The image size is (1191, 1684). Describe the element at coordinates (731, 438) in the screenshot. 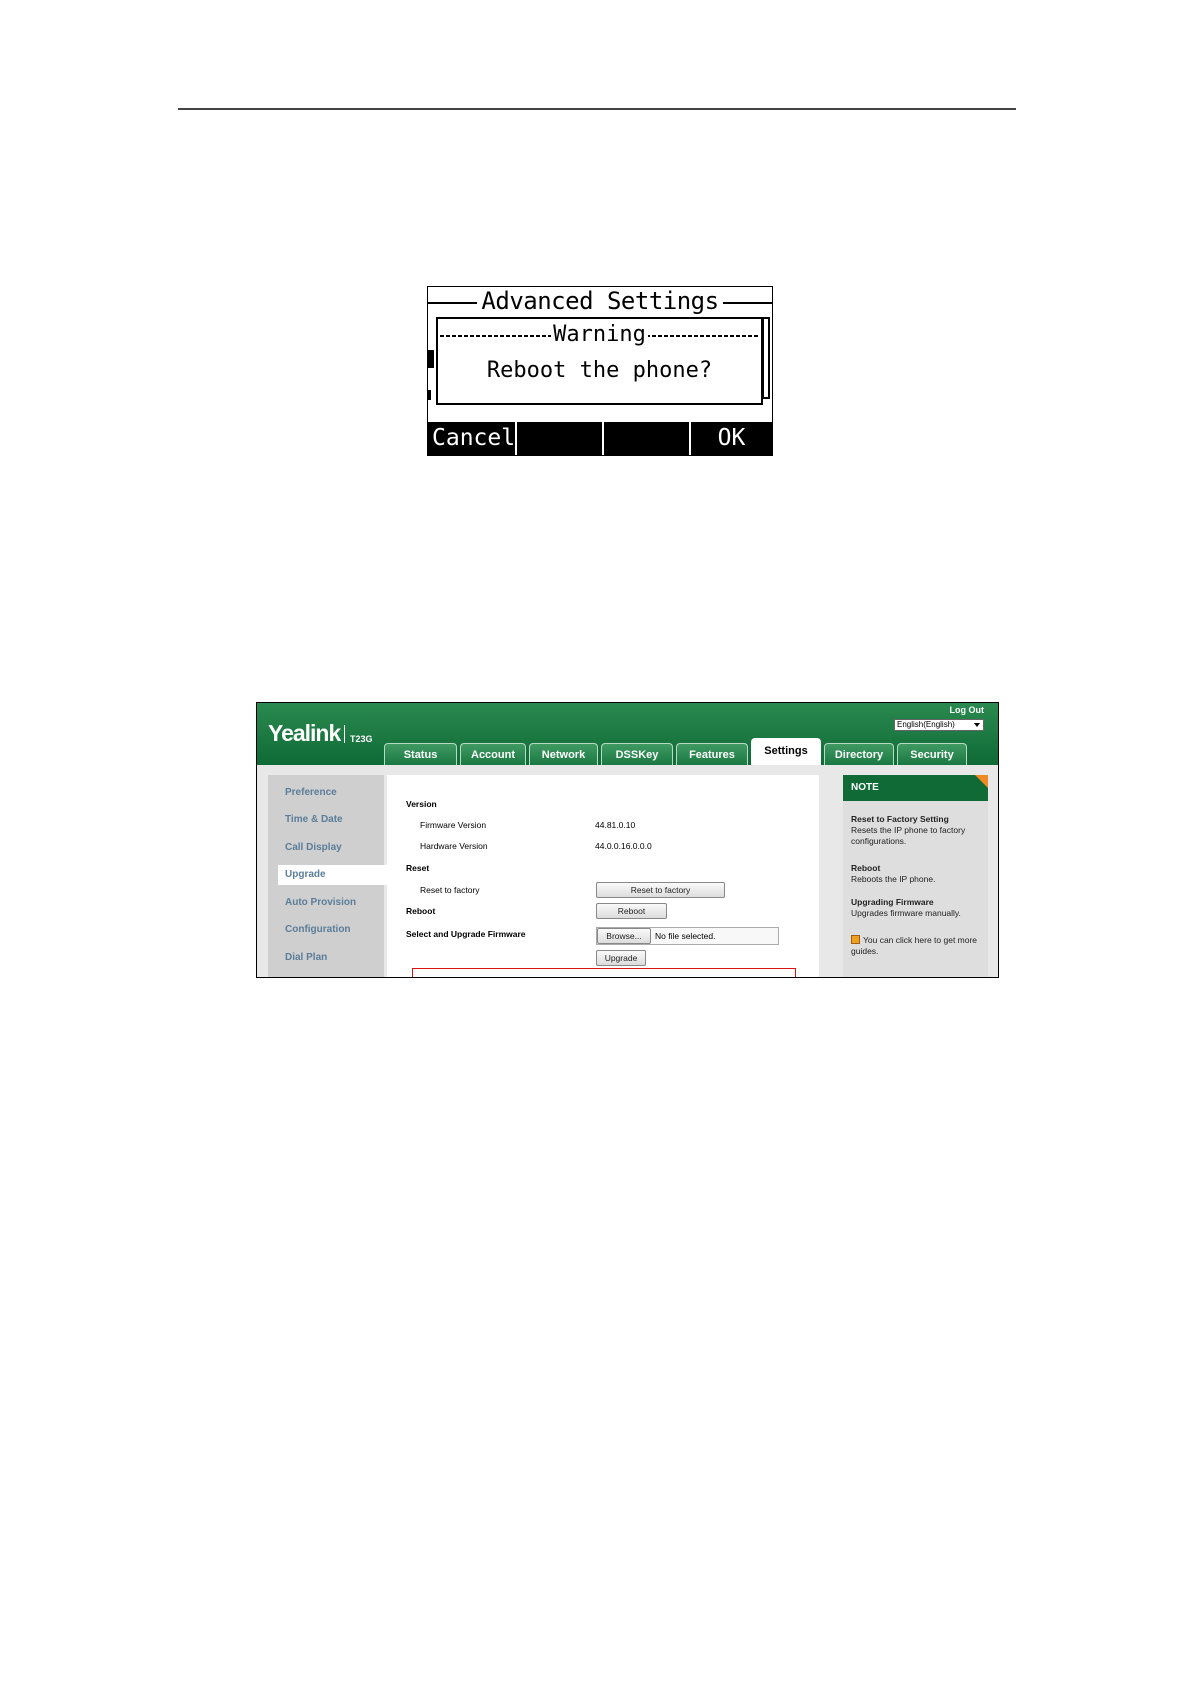

I see `softkey-ok: OK` at that location.